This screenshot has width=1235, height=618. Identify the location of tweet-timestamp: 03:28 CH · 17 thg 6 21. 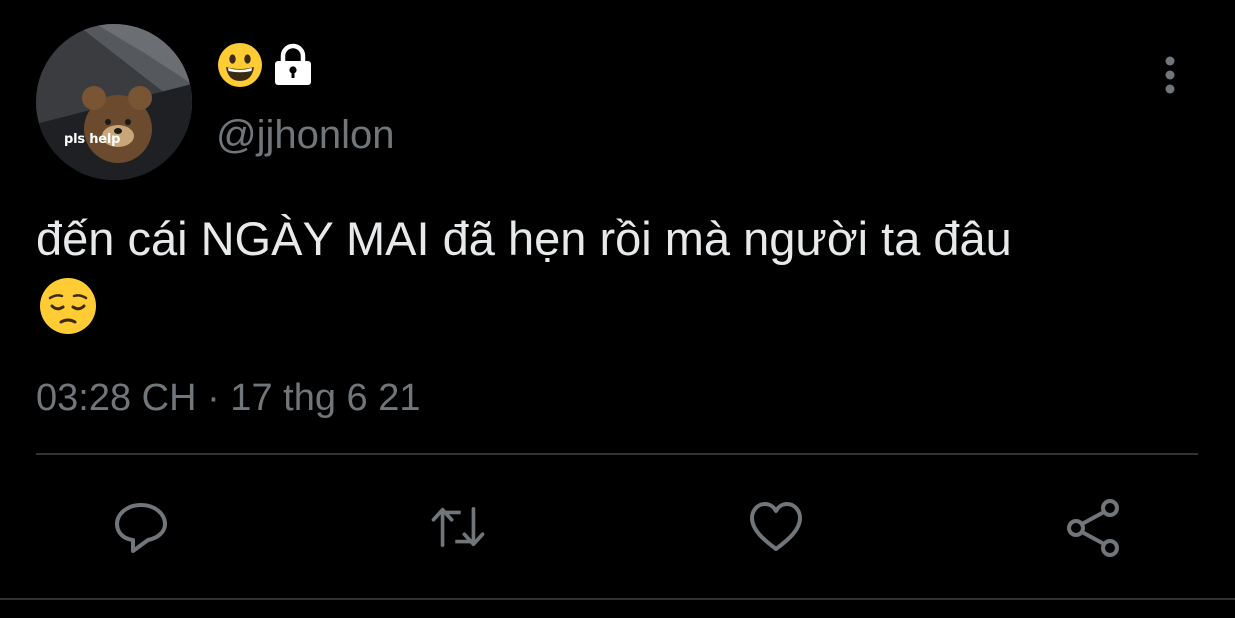
(228, 398).